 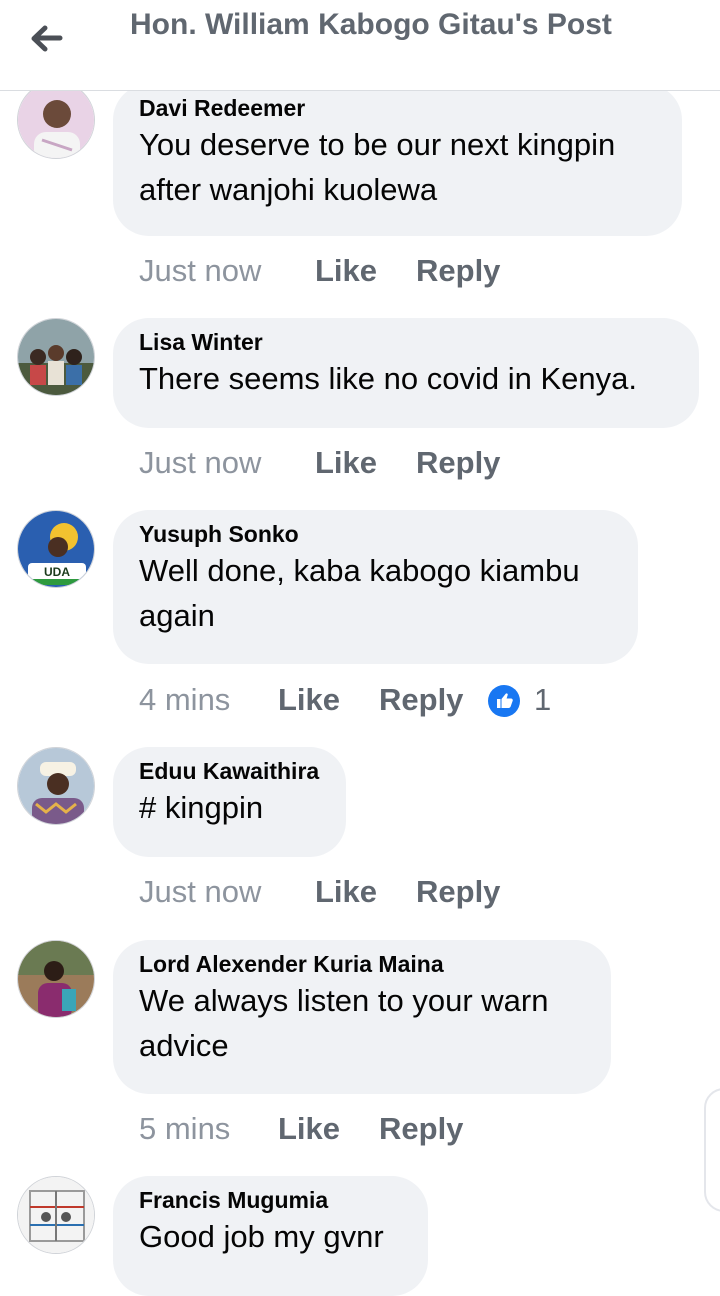 I want to click on floating-panel-edge, so click(x=712, y=1150).